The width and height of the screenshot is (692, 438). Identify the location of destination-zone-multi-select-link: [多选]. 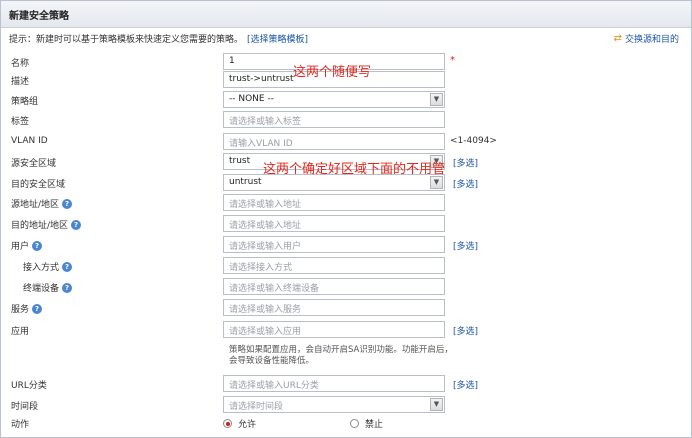
(465, 183).